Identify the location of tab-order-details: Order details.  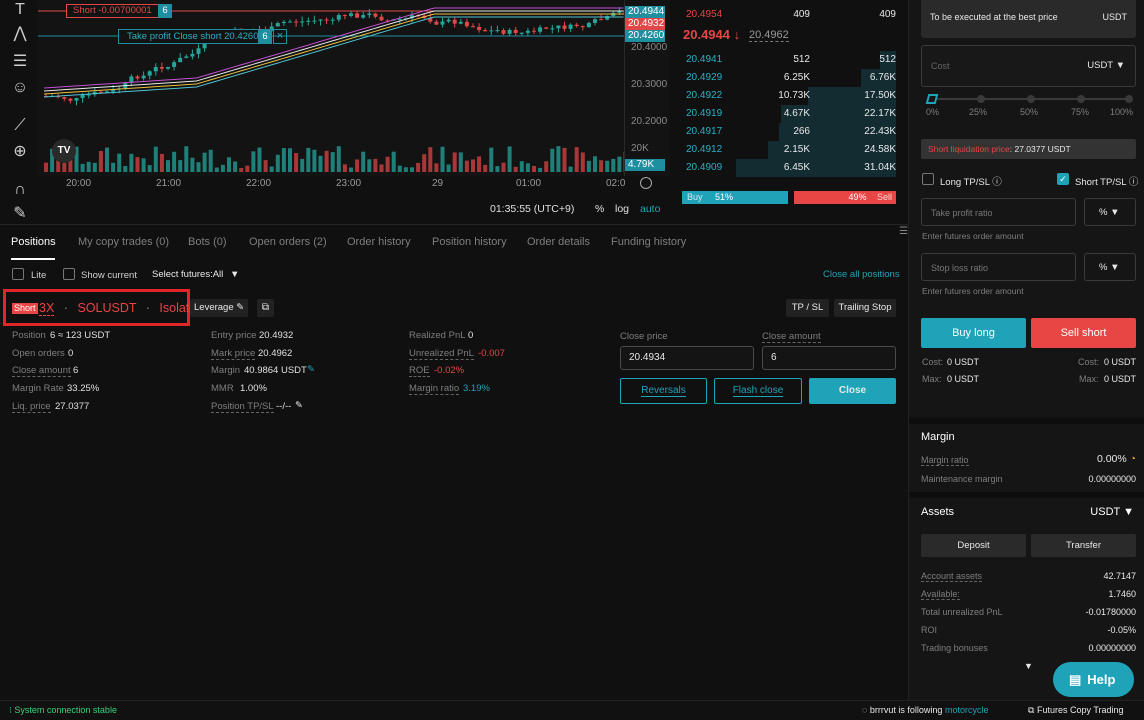
(558, 242).